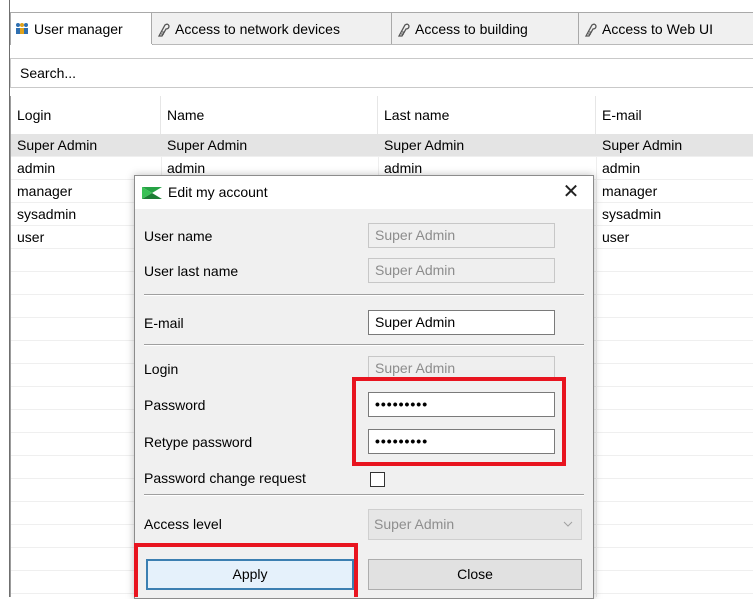 The height and width of the screenshot is (599, 753). What do you see at coordinates (461, 404) in the screenshot?
I see `password-field: •••••••••` at bounding box center [461, 404].